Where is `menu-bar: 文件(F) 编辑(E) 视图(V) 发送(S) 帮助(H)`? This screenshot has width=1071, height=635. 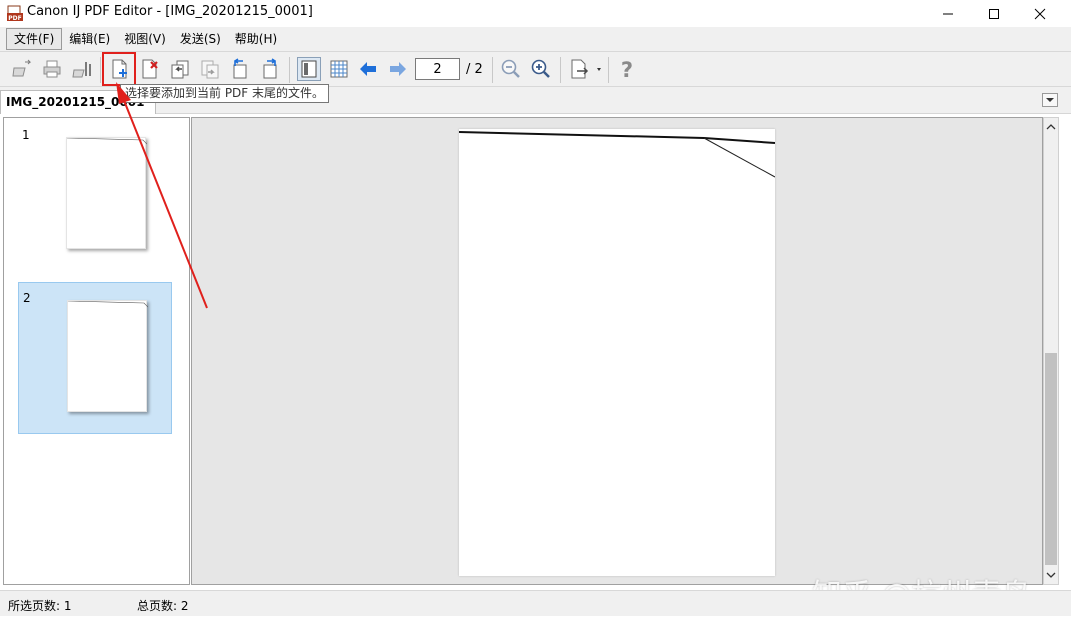
menu-bar: 文件(F) 编辑(E) 视图(V) 发送(S) 帮助(H) is located at coordinates (535, 39).